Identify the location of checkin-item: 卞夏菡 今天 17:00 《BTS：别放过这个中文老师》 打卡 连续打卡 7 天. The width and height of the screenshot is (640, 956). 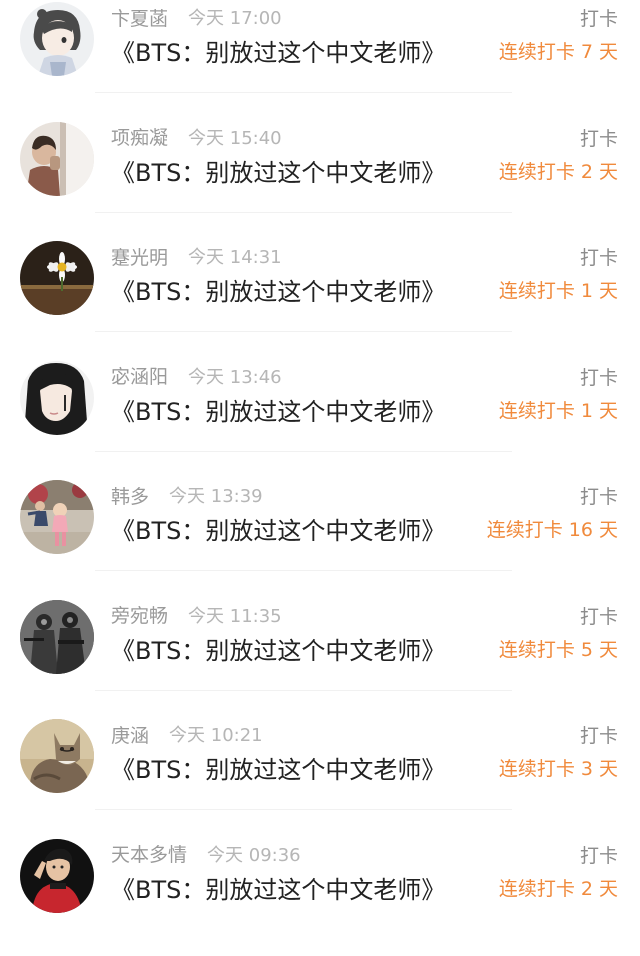
(320, 60).